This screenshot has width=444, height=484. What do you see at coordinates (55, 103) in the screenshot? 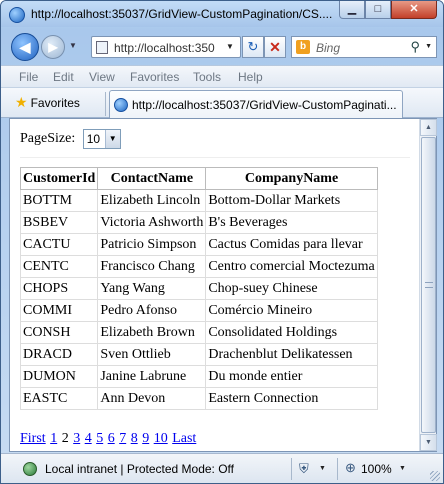
I see `favorites-label: Favorites` at bounding box center [55, 103].